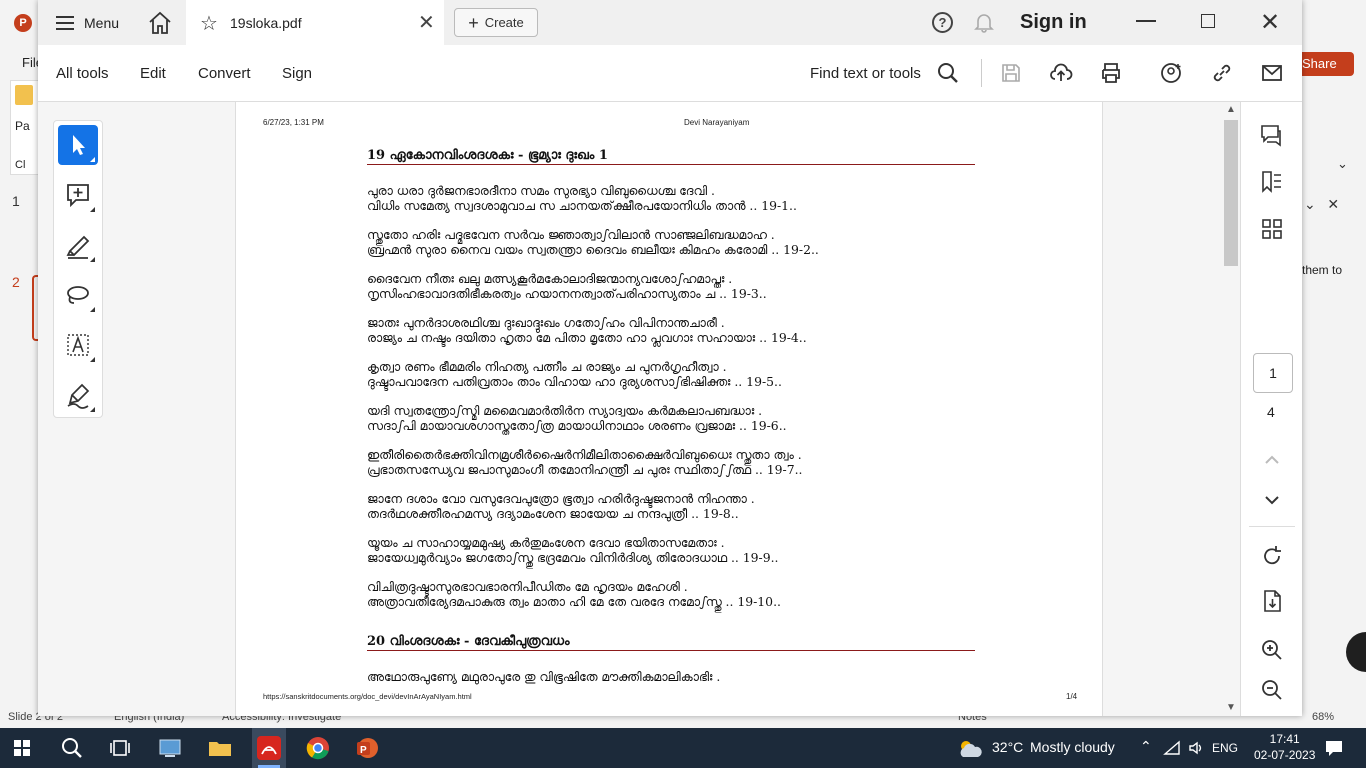 The width and height of the screenshot is (1366, 768). What do you see at coordinates (426, 22) in the screenshot?
I see `tab-close-icon: ✕` at bounding box center [426, 22].